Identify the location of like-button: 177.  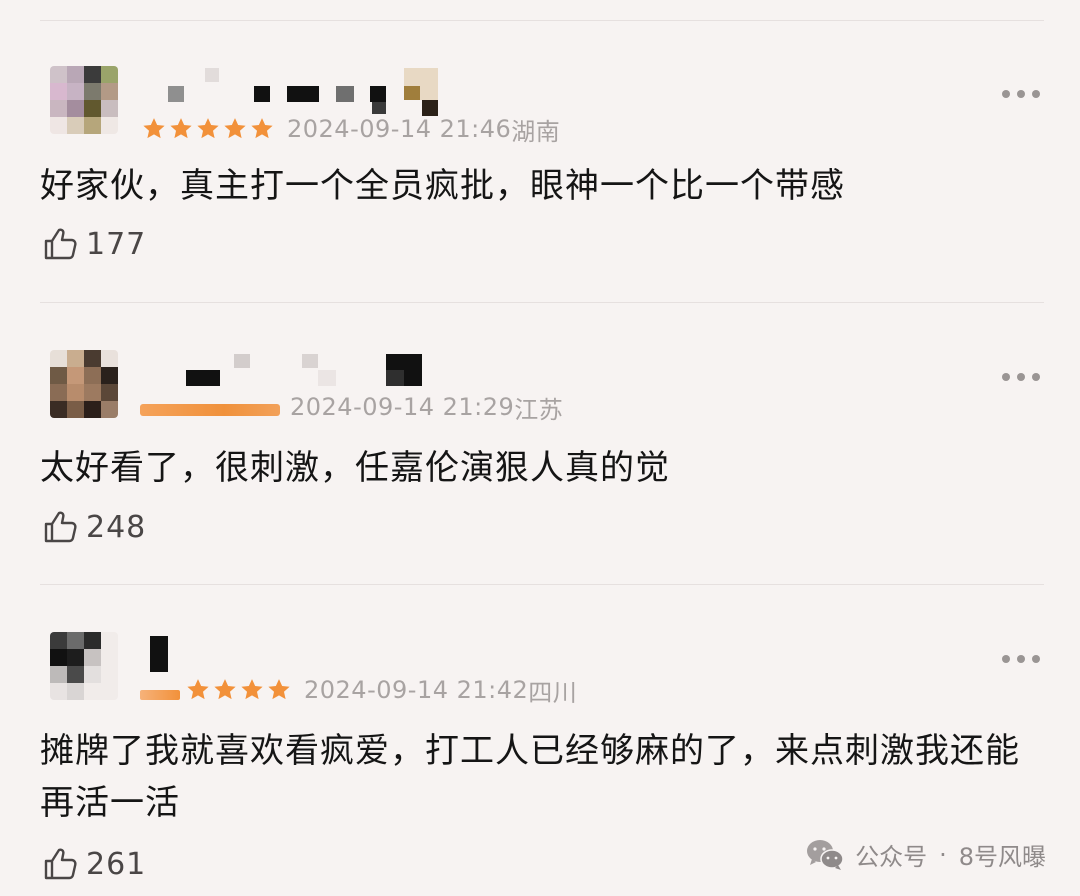
(93, 244).